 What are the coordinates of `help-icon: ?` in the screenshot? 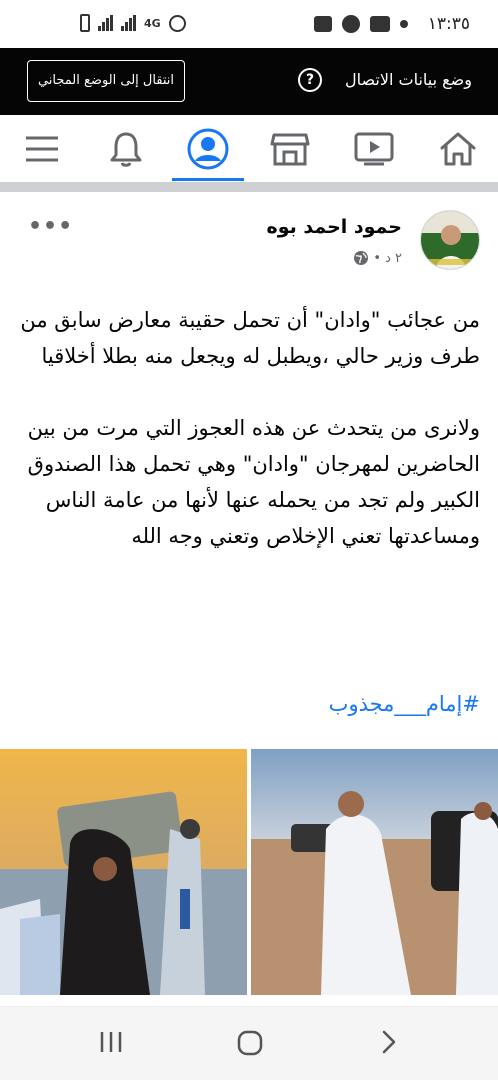 It's located at (310, 80).